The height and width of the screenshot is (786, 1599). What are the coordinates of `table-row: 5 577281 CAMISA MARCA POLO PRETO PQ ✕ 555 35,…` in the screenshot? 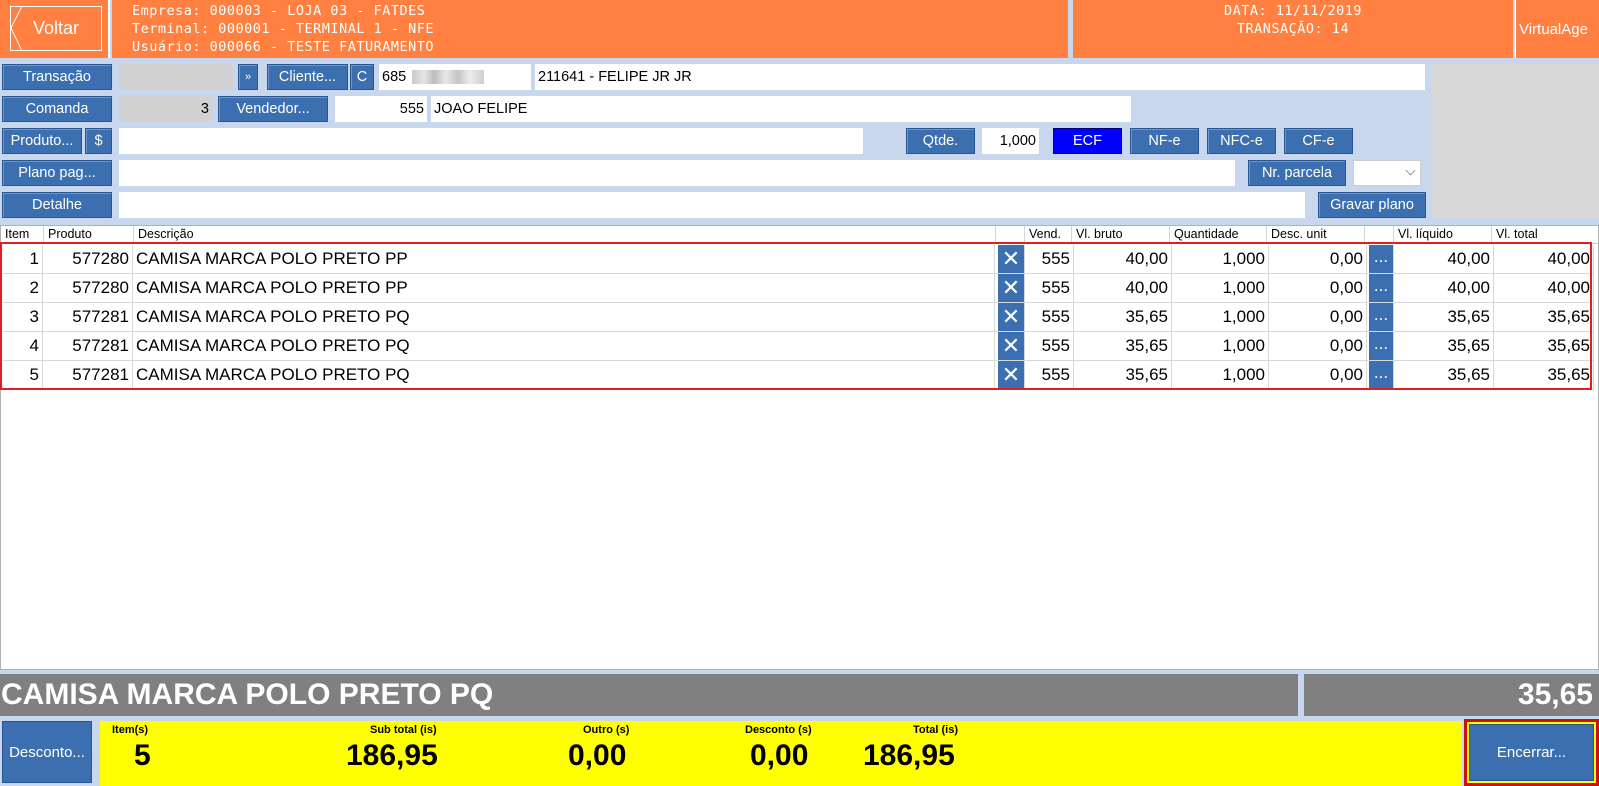 It's located at (798, 375).